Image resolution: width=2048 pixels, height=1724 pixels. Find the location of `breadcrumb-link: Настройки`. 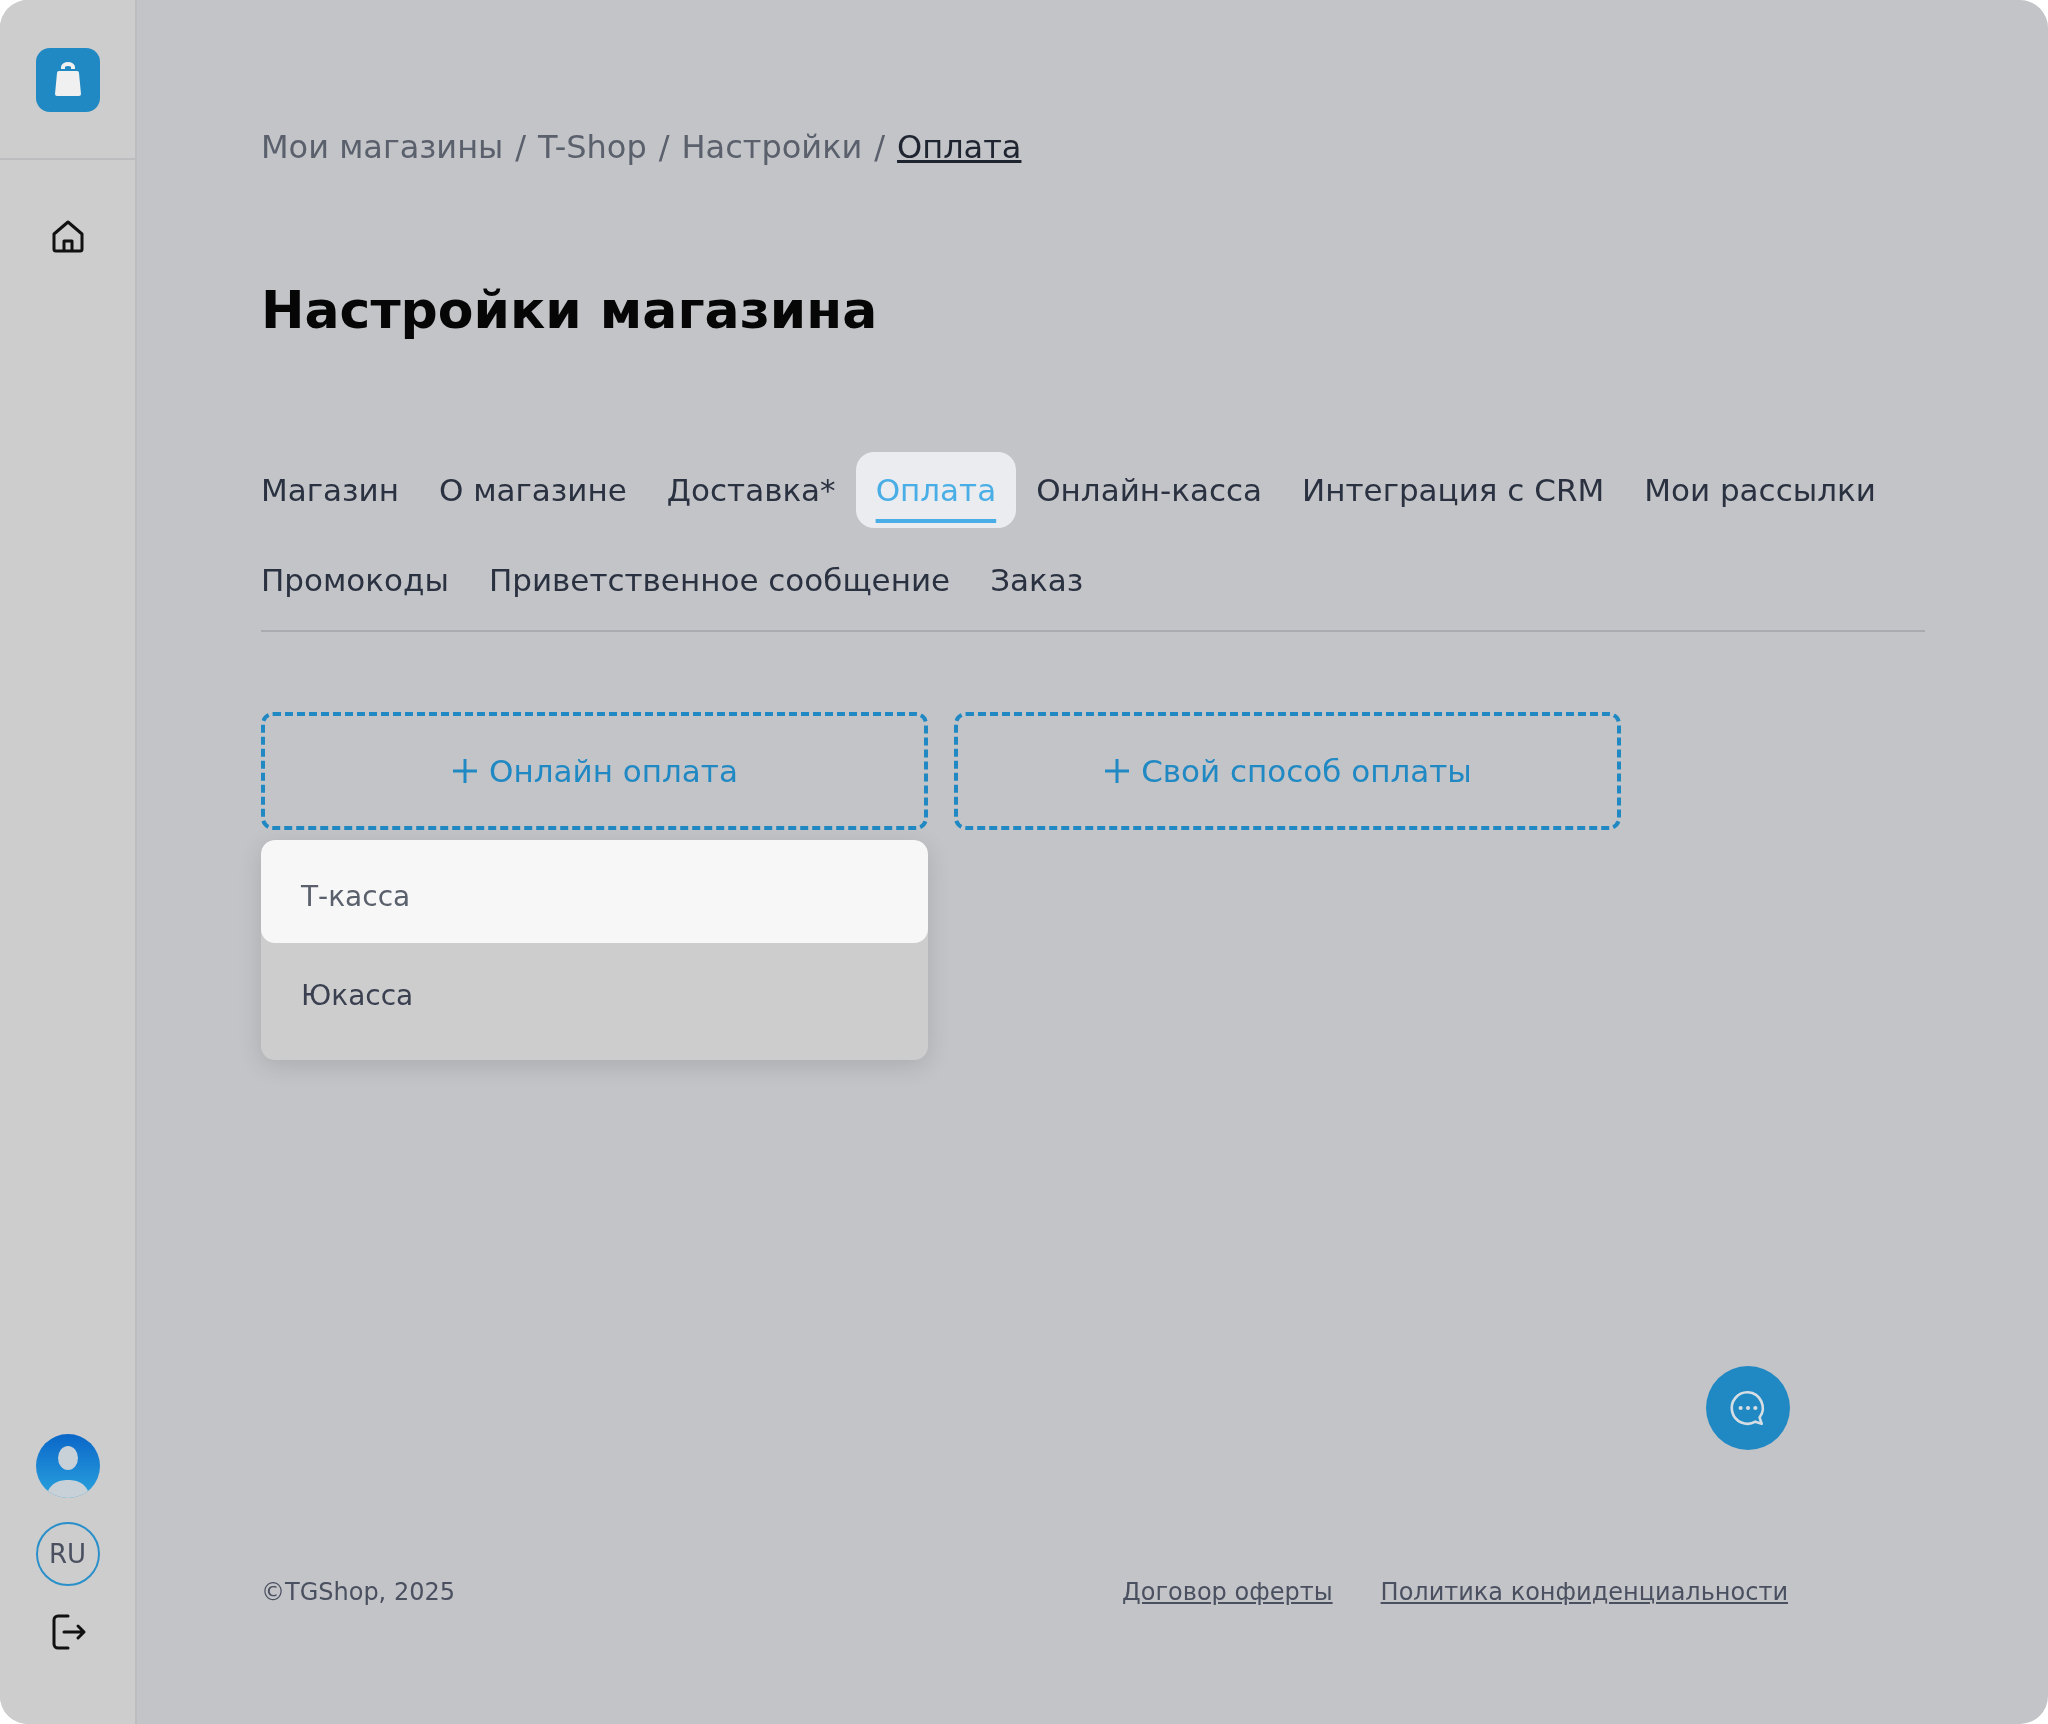

breadcrumb-link: Настройки is located at coordinates (772, 147).